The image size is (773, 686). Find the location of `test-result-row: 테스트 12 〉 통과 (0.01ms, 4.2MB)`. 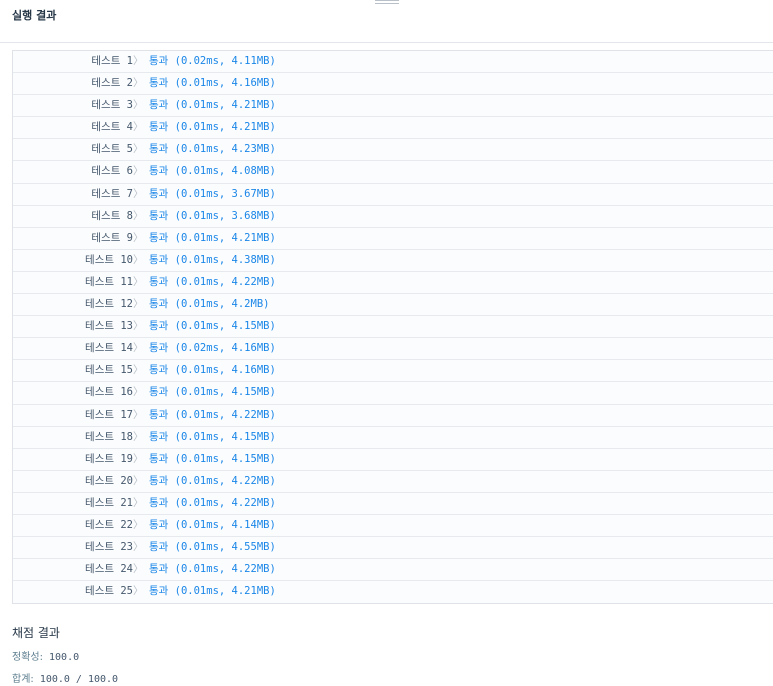

test-result-row: 테스트 12 〉 통과 (0.01ms, 4.2MB) is located at coordinates (393, 305).